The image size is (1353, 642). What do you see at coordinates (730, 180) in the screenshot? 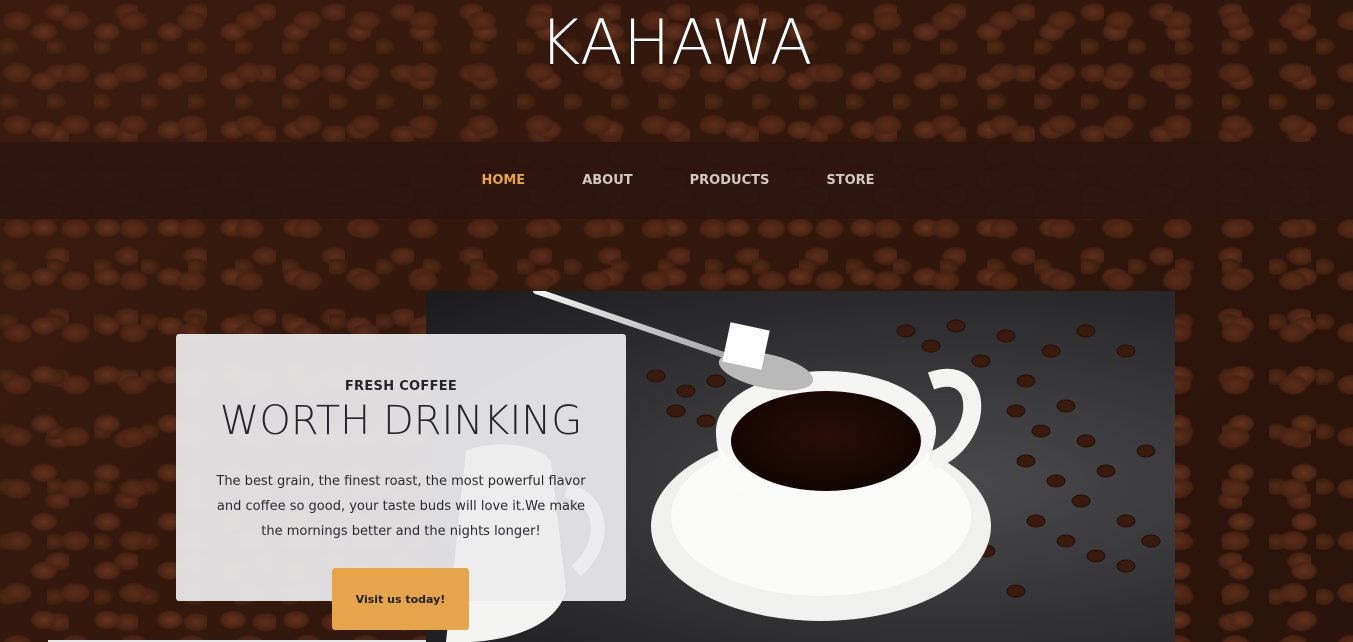
I see `nav-item-products: PRODUCTS` at bounding box center [730, 180].